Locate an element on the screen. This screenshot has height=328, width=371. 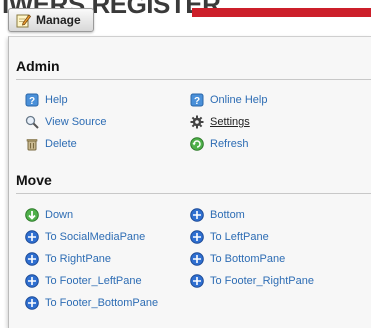
menu-item-settings: Settings is located at coordinates (220, 122).